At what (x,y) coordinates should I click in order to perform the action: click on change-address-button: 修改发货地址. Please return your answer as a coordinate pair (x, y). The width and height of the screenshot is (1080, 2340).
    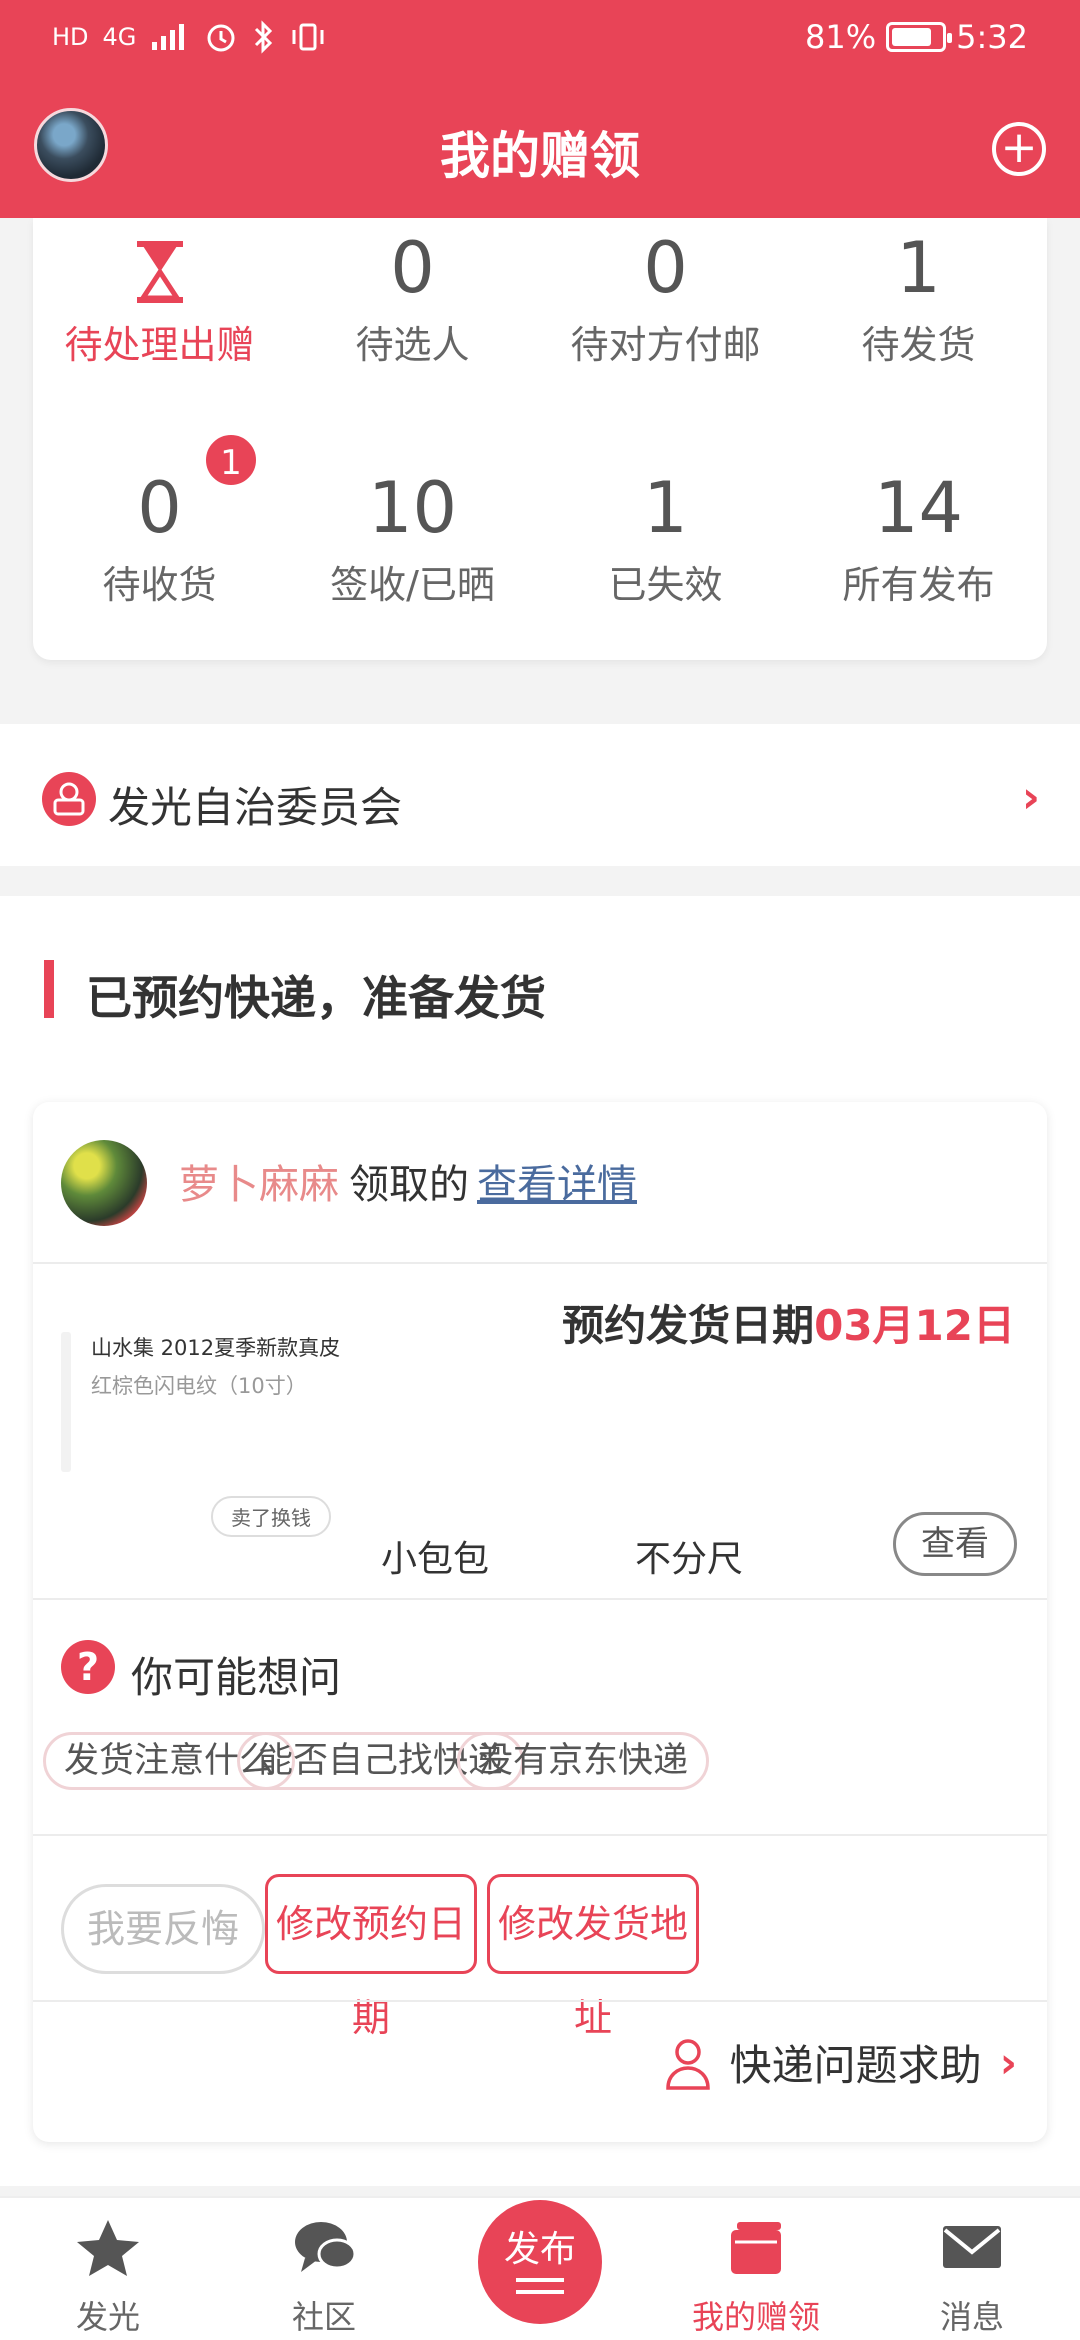
    Looking at the image, I should click on (593, 1957).